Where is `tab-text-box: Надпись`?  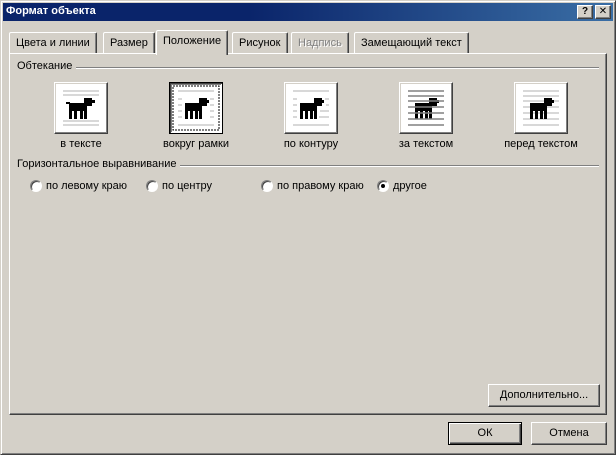
tab-text-box: Надпись is located at coordinates (320, 42).